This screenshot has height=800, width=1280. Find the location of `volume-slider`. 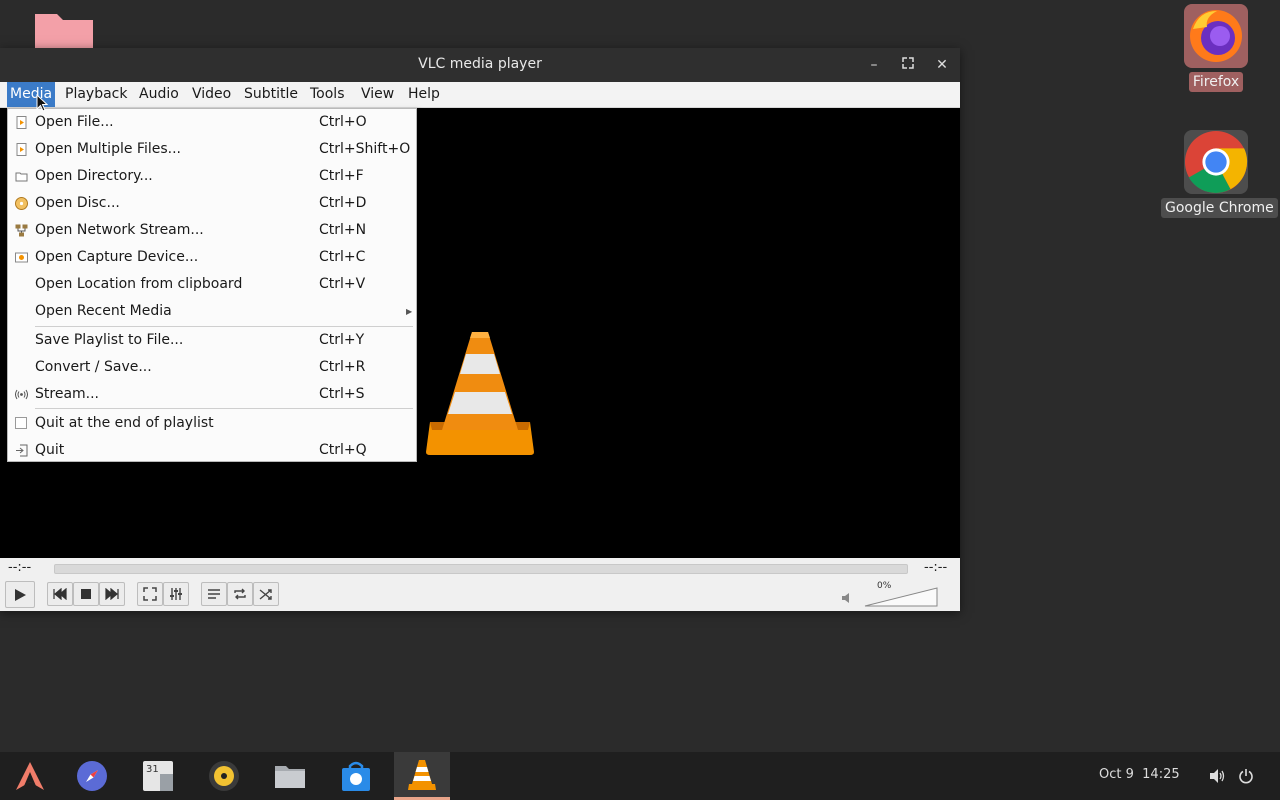

volume-slider is located at coordinates (901, 599).